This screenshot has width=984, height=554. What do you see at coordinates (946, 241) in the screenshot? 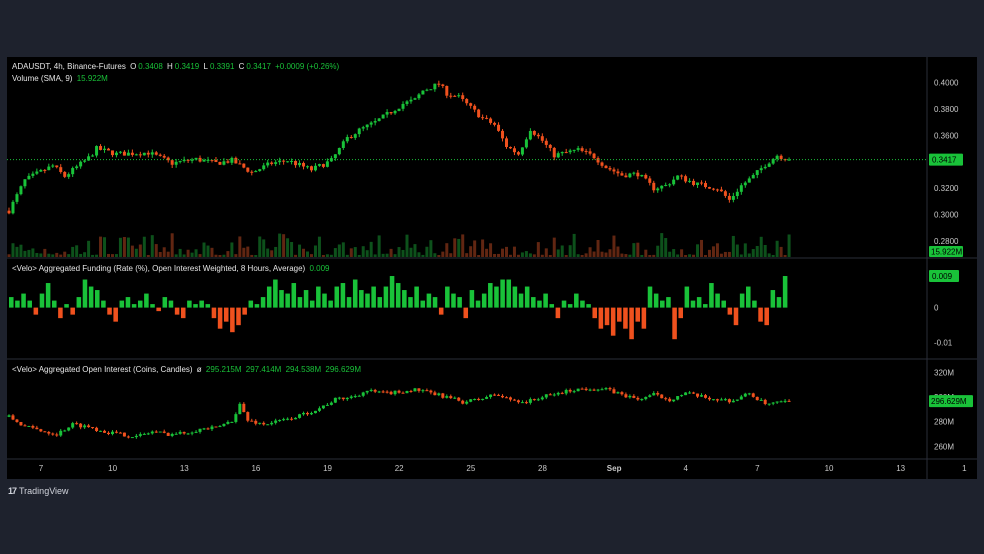
I see `price-tick-label: 0.2800` at bounding box center [946, 241].